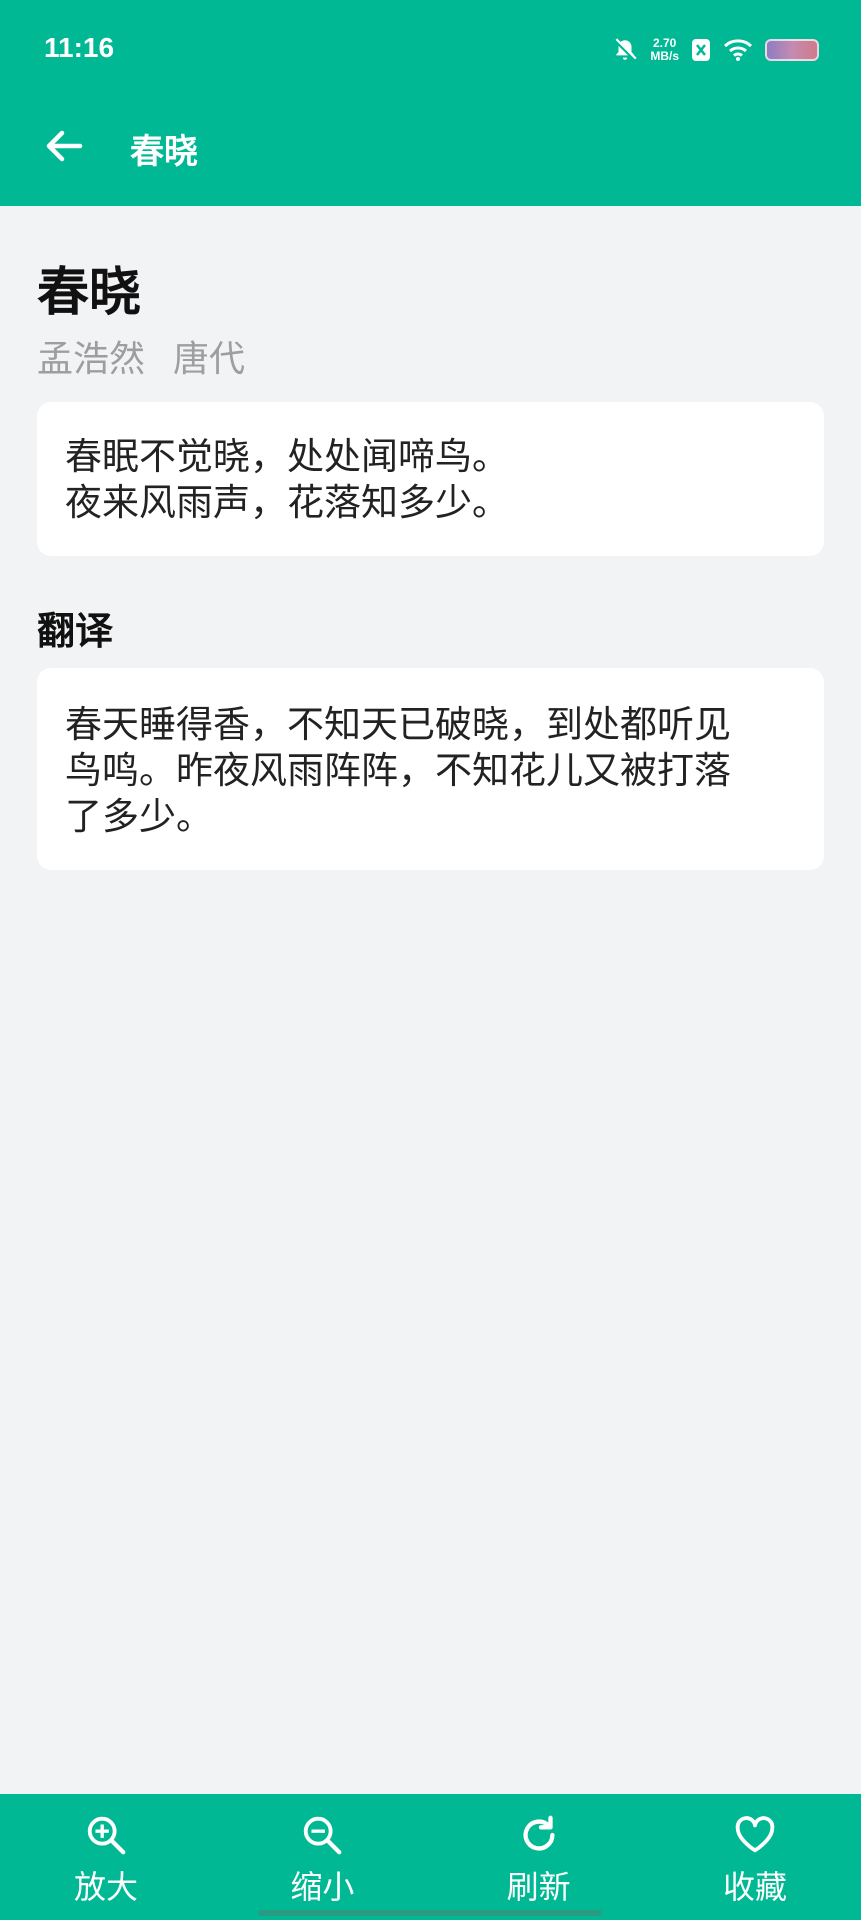 The height and width of the screenshot is (1920, 861). I want to click on zoom-in-icon, so click(106, 1835).